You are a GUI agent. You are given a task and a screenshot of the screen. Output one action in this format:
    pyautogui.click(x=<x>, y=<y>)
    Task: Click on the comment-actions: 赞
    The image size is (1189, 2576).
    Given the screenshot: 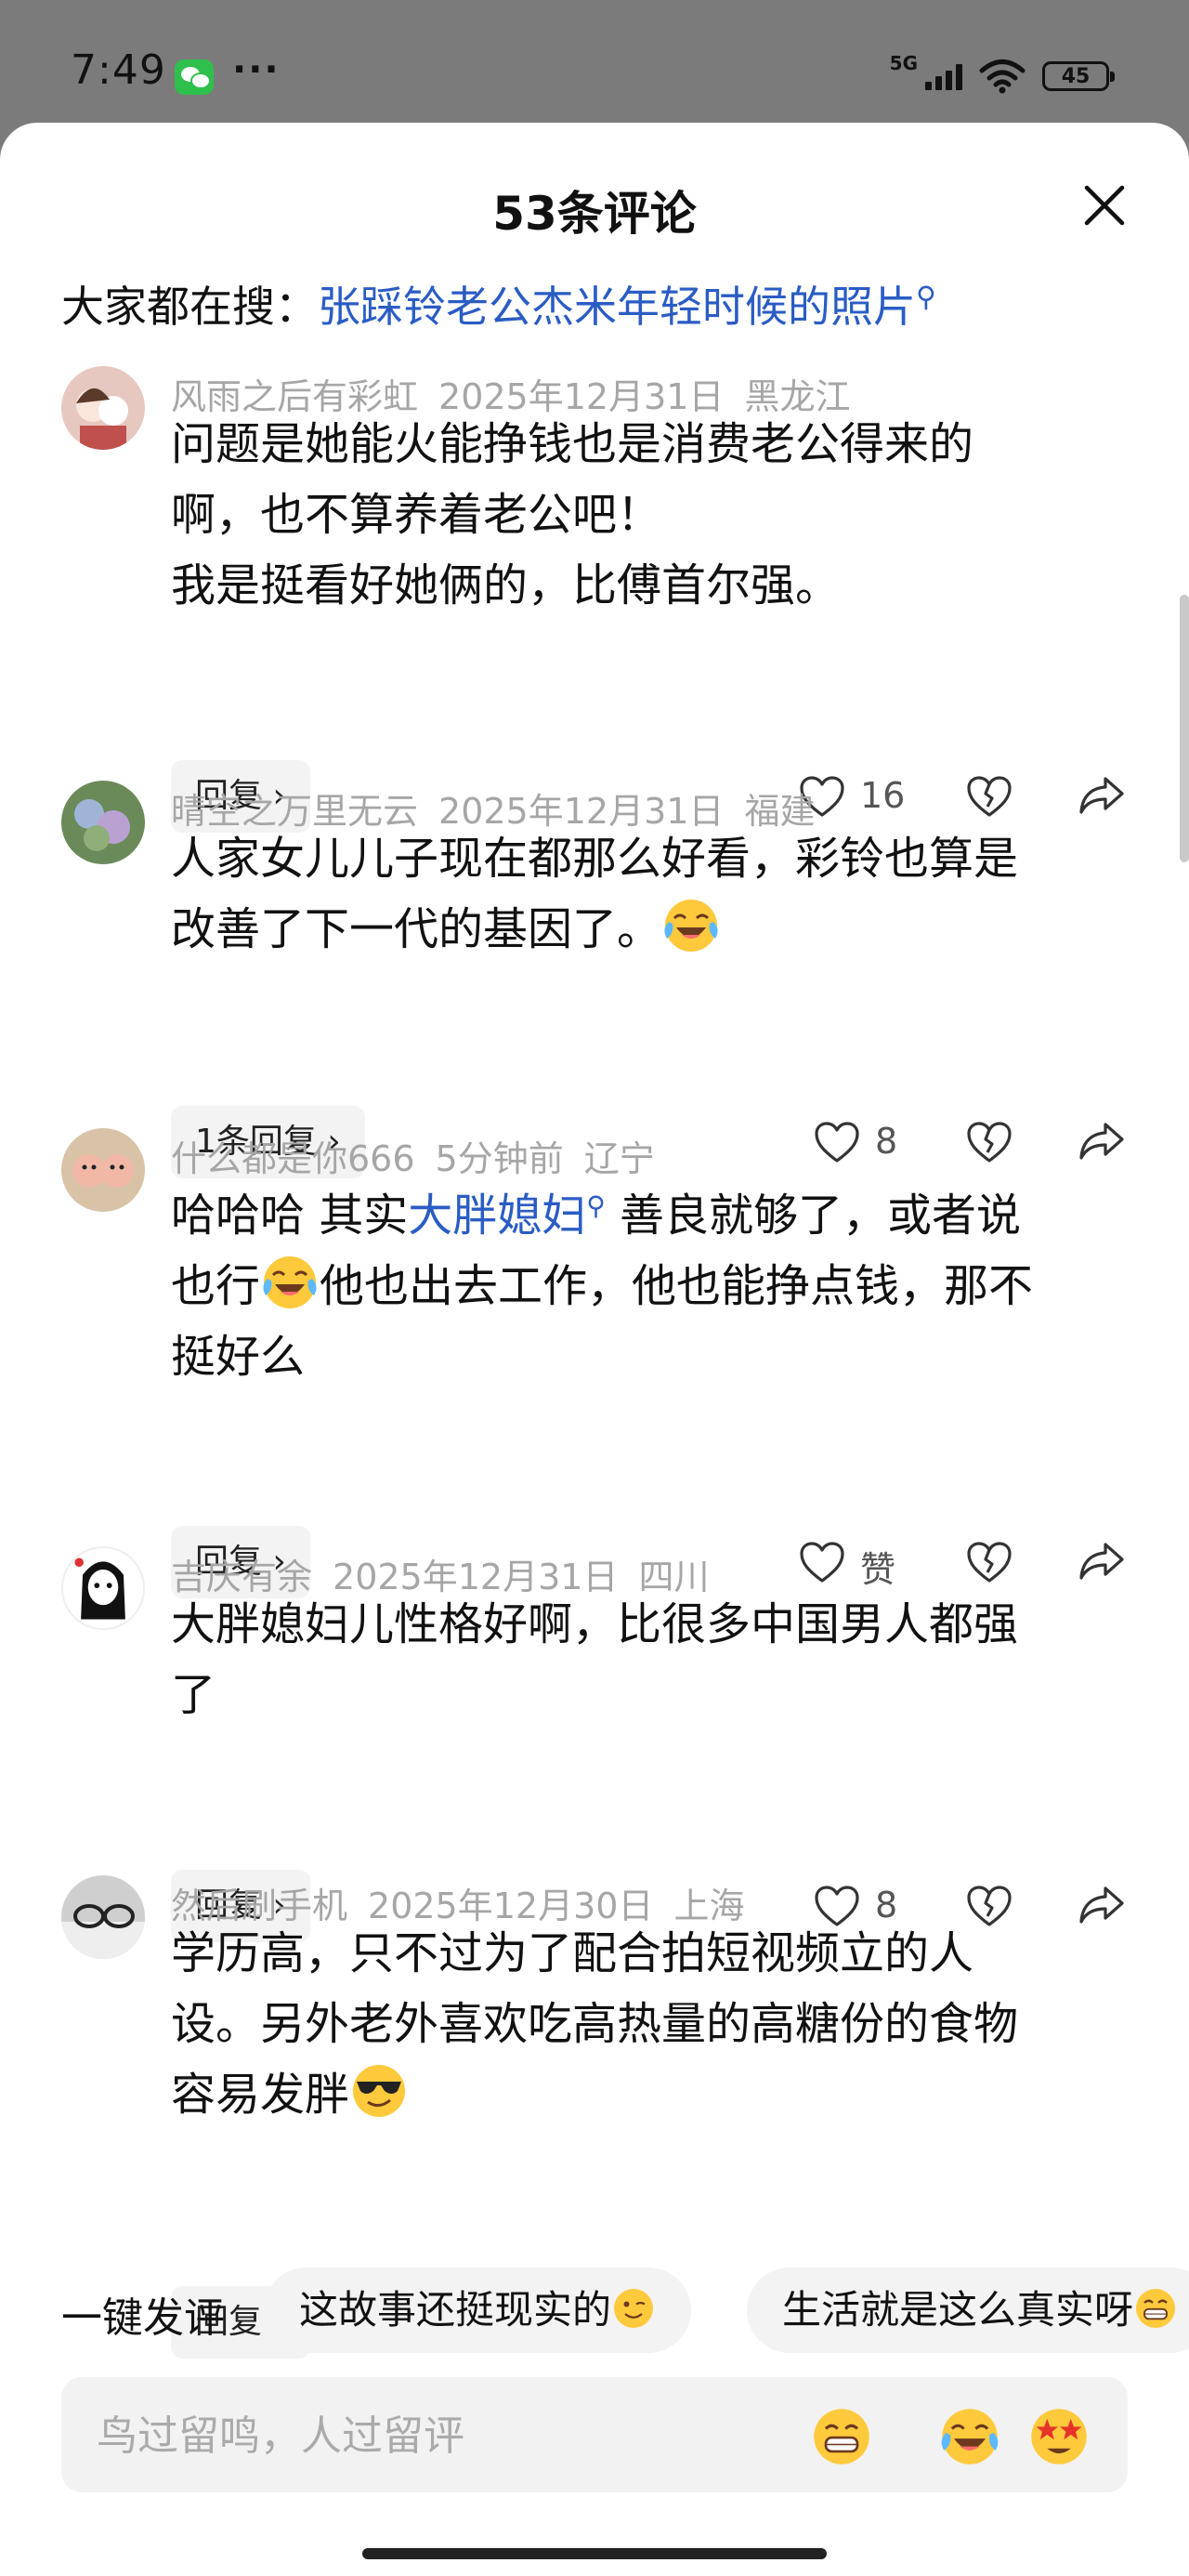 What is the action you would take?
    pyautogui.click(x=966, y=1562)
    